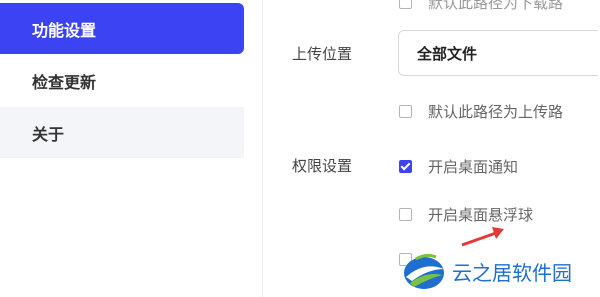 This screenshot has height=297, width=600. What do you see at coordinates (512, 272) in the screenshot?
I see `watermark-text: 云之居软件园` at bounding box center [512, 272].